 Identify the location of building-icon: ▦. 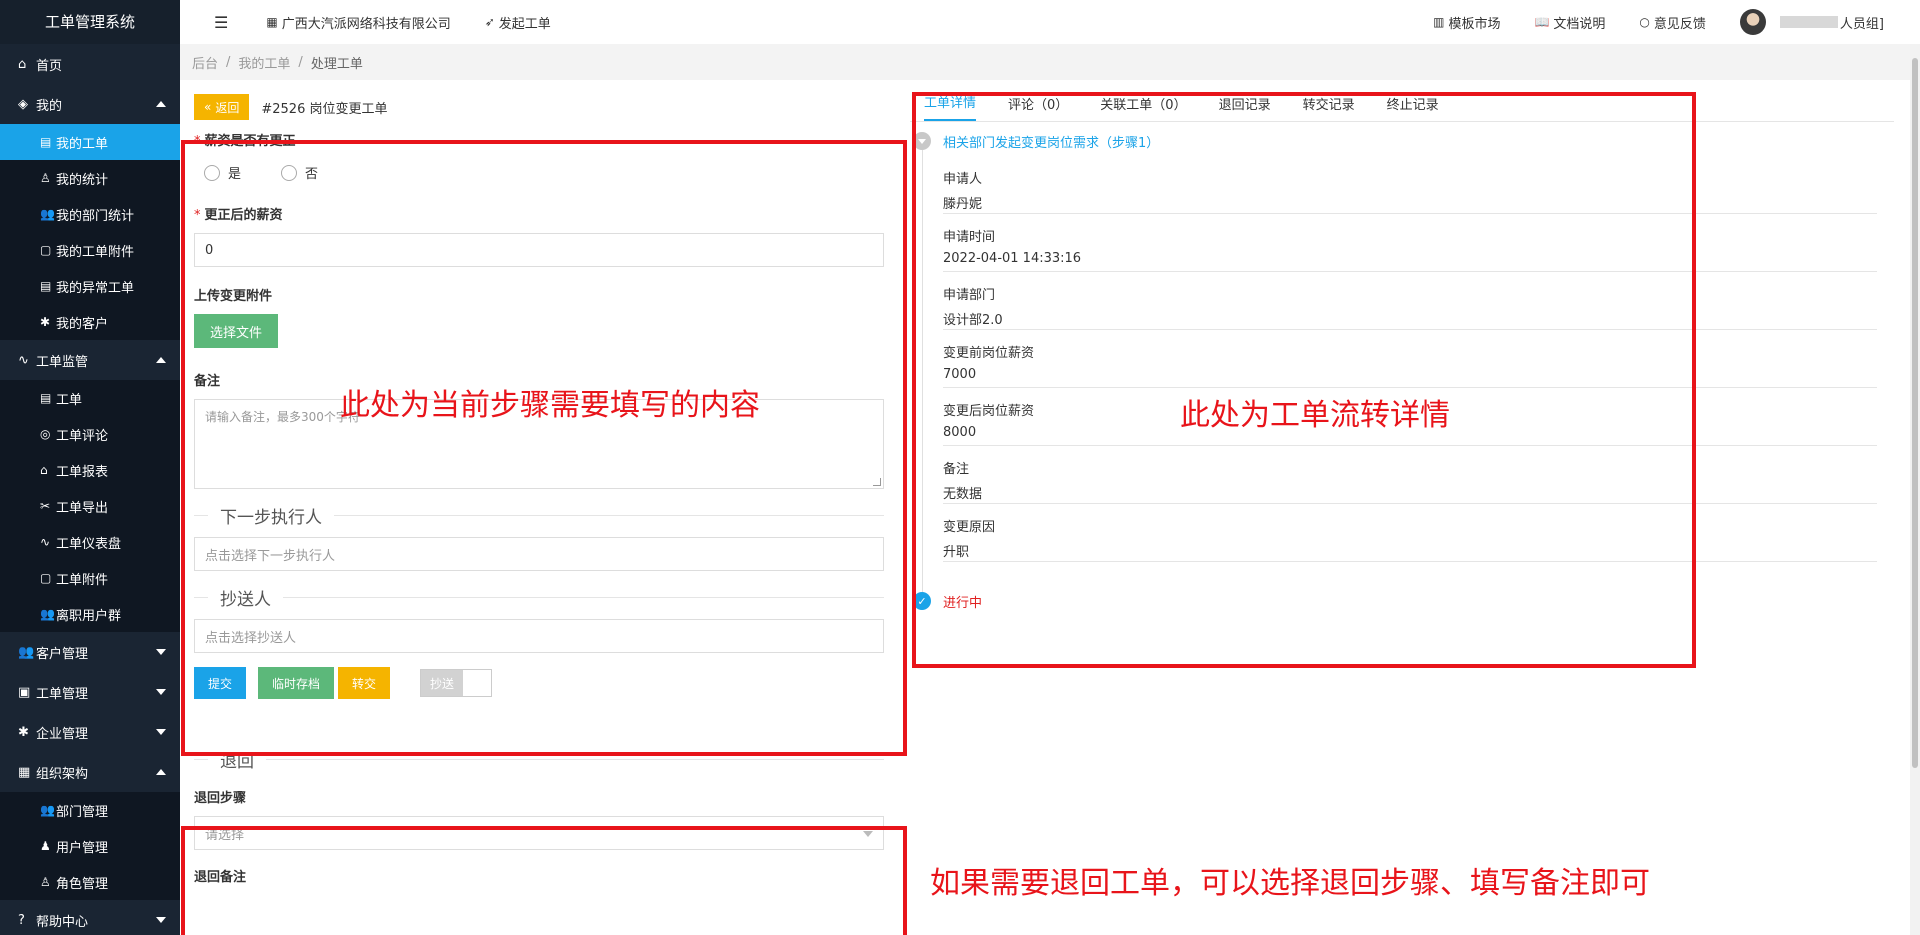
(272, 22).